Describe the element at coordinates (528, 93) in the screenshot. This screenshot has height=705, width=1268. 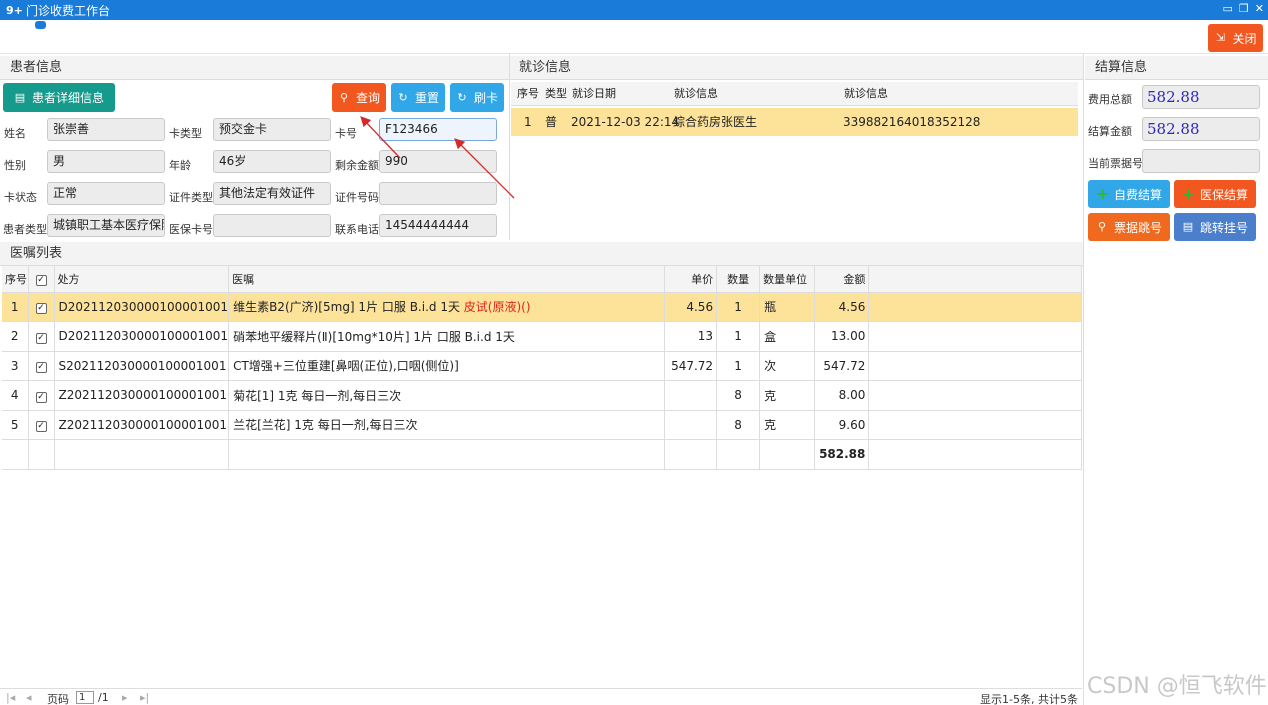
I see `visit-col-seq: 序号` at that location.